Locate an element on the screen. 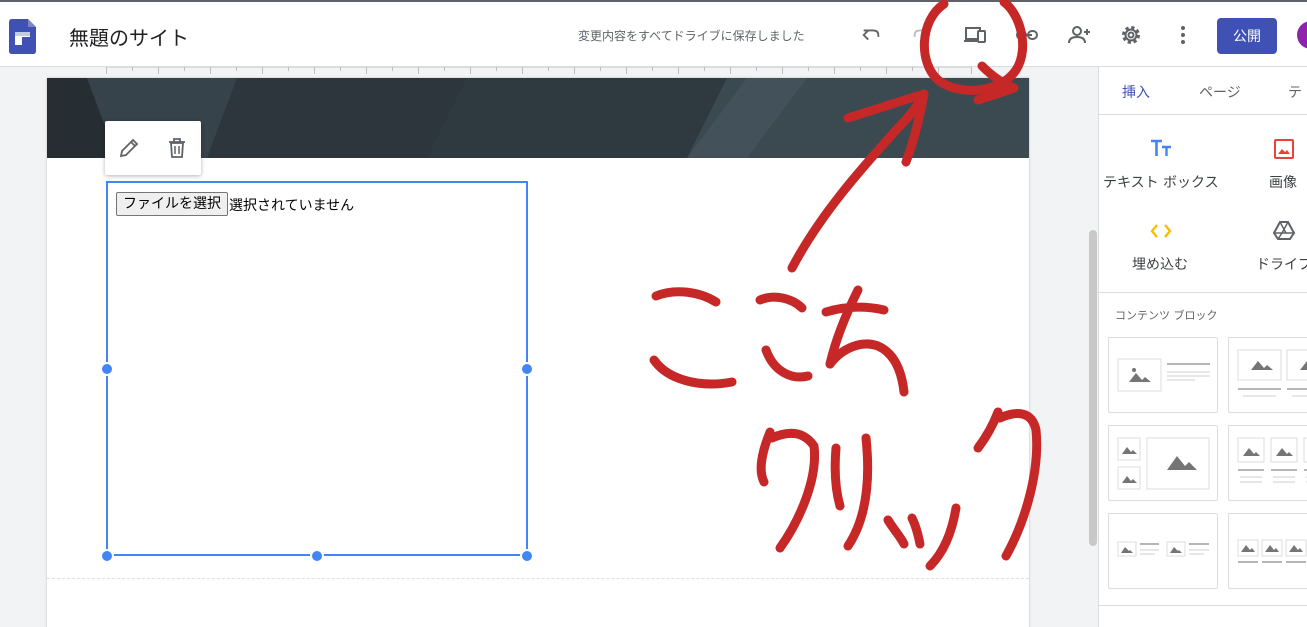 This screenshot has width=1307, height=627. choose-file-button: ファイルを選択 is located at coordinates (172, 204).